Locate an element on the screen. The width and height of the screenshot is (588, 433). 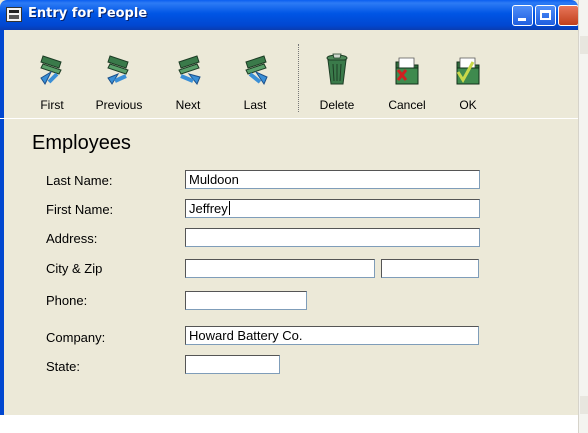
close-button is located at coordinates (568, 15).